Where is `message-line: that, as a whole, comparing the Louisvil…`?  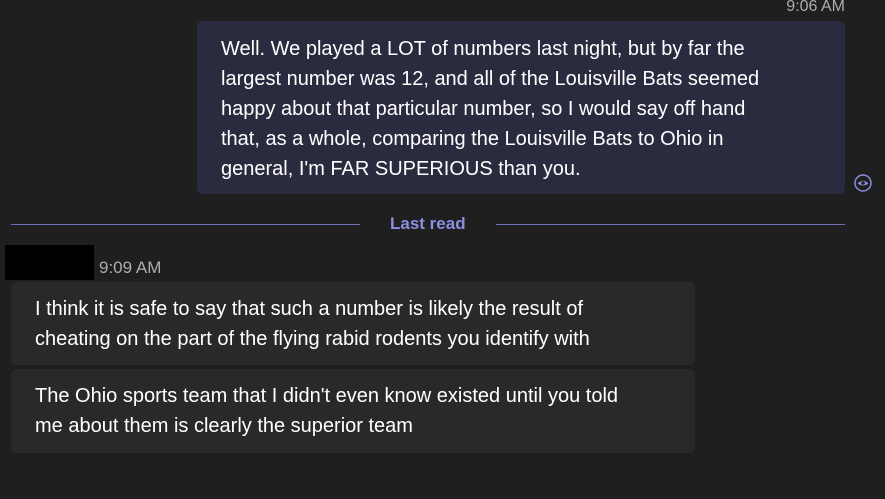 message-line: that, as a whole, comparing the Louisvil… is located at coordinates (472, 139).